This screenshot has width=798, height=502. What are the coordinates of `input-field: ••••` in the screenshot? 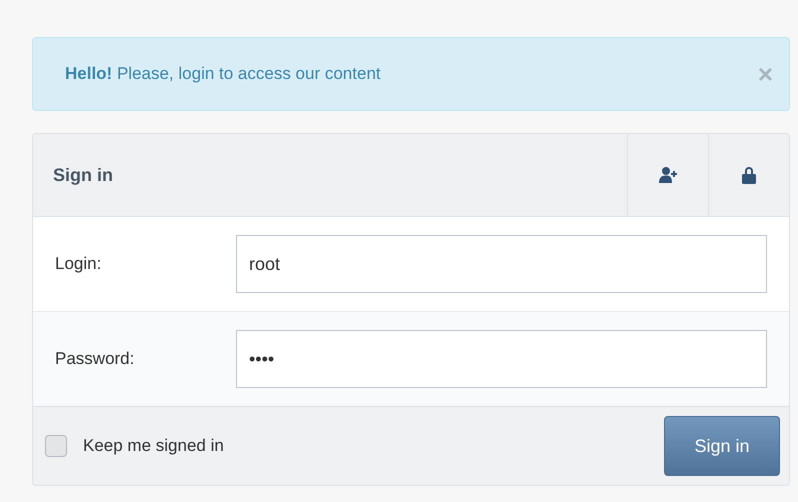 It's located at (501, 359).